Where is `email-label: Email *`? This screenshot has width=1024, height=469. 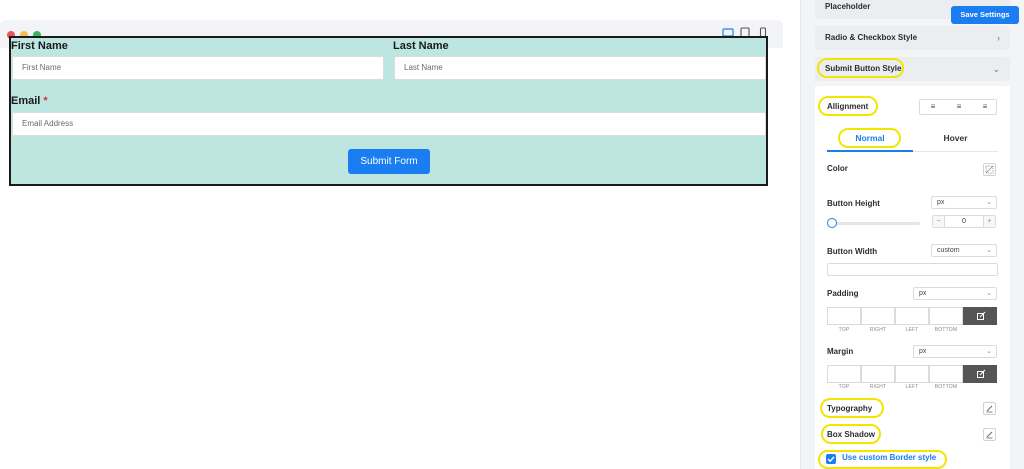 email-label: Email * is located at coordinates (29, 101).